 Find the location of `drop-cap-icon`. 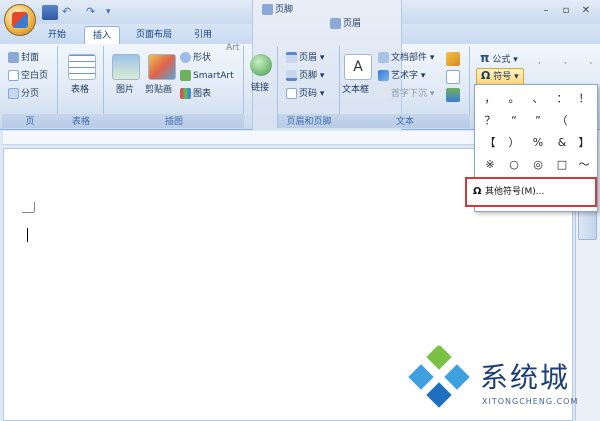

drop-cap-icon is located at coordinates (383, 93).